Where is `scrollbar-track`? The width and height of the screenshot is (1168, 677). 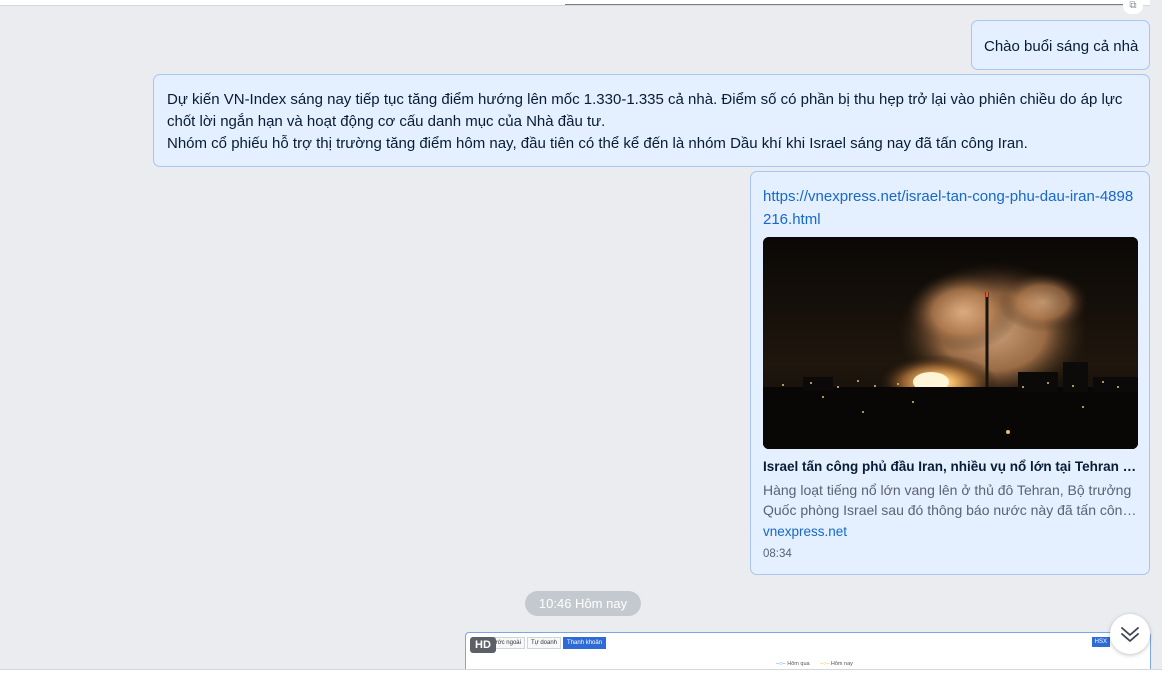
scrollbar-track is located at coordinates (1165, 338).